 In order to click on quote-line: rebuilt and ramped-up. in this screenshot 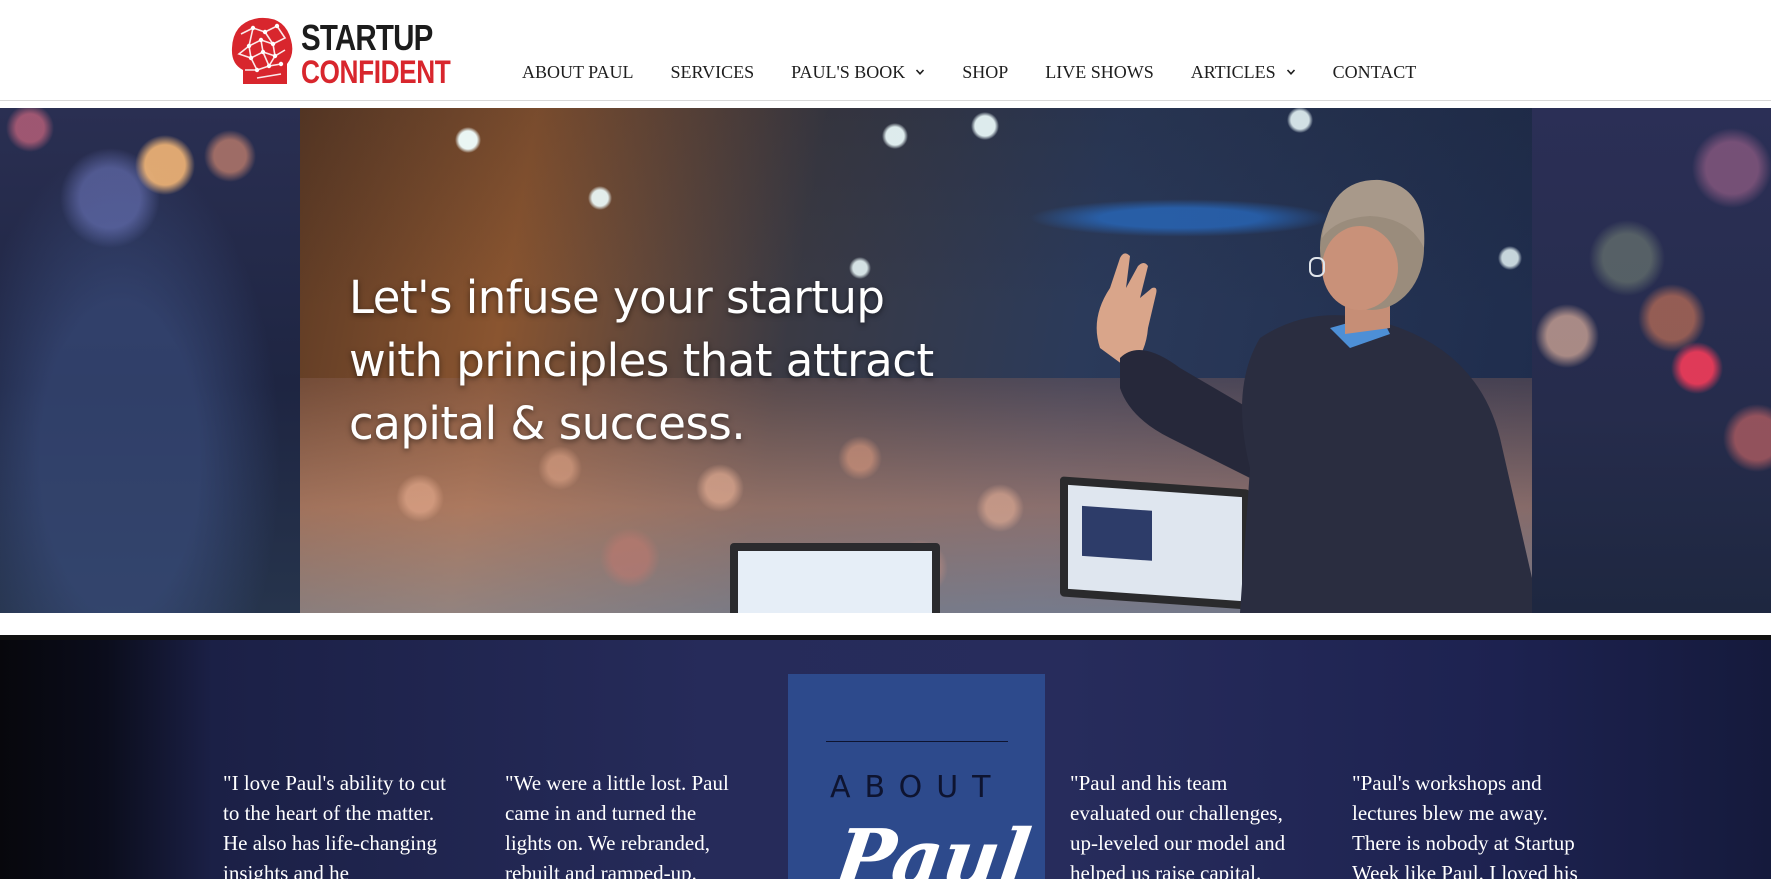, I will do `click(601, 870)`.